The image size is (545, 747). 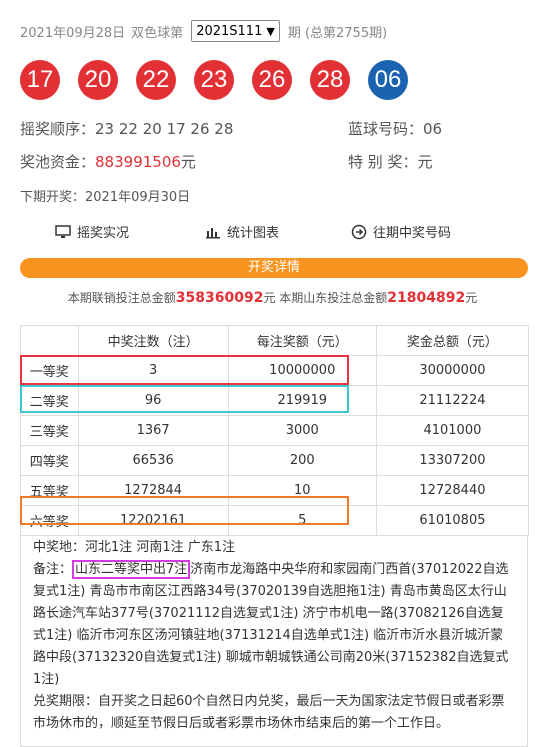 I want to click on red-ball: 28, so click(x=330, y=80).